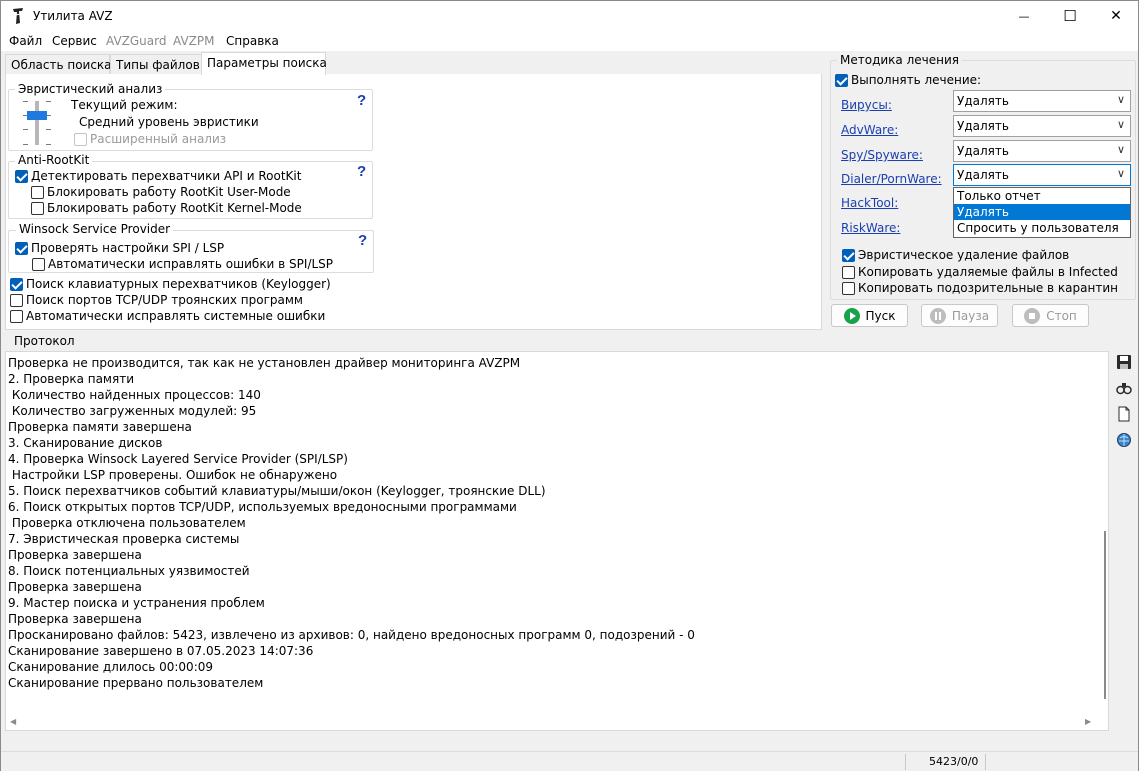 This screenshot has width=1139, height=771. I want to click on pause-icon, so click(937, 315).